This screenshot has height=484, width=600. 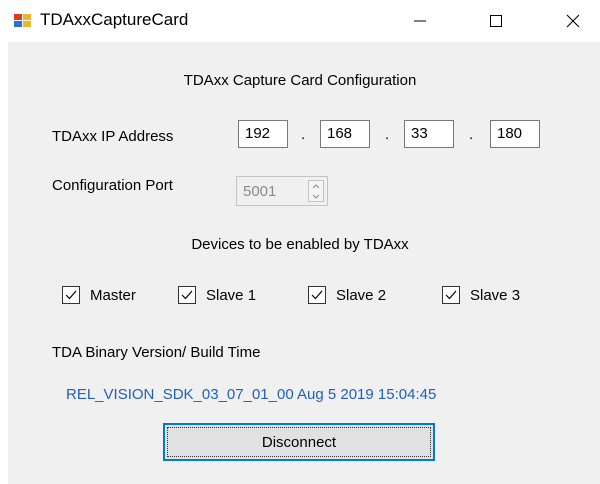 I want to click on ip-octet-1-input, so click(x=263, y=134).